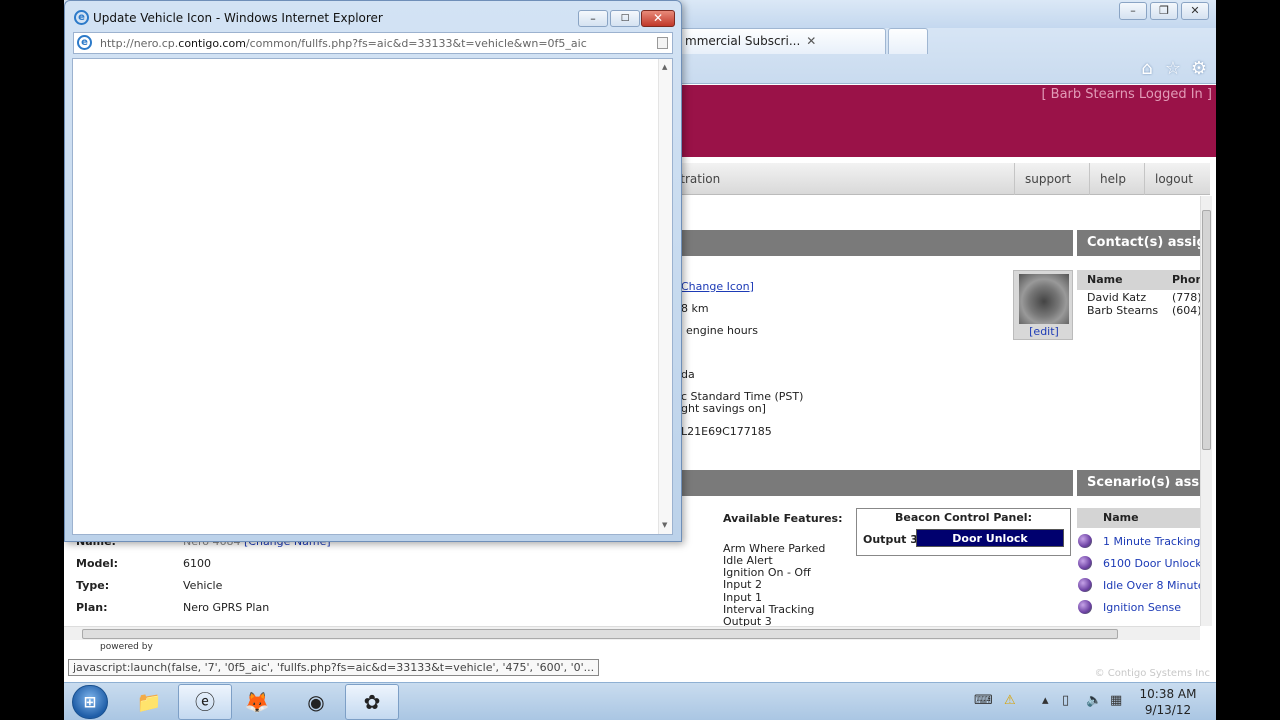 The height and width of the screenshot is (720, 1280). I want to click on home-icon: ⌂, so click(1147, 69).